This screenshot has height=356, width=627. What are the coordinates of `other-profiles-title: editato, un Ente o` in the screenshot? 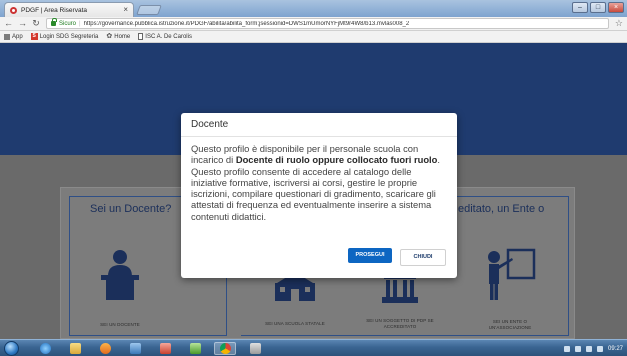 It's located at (501, 209).